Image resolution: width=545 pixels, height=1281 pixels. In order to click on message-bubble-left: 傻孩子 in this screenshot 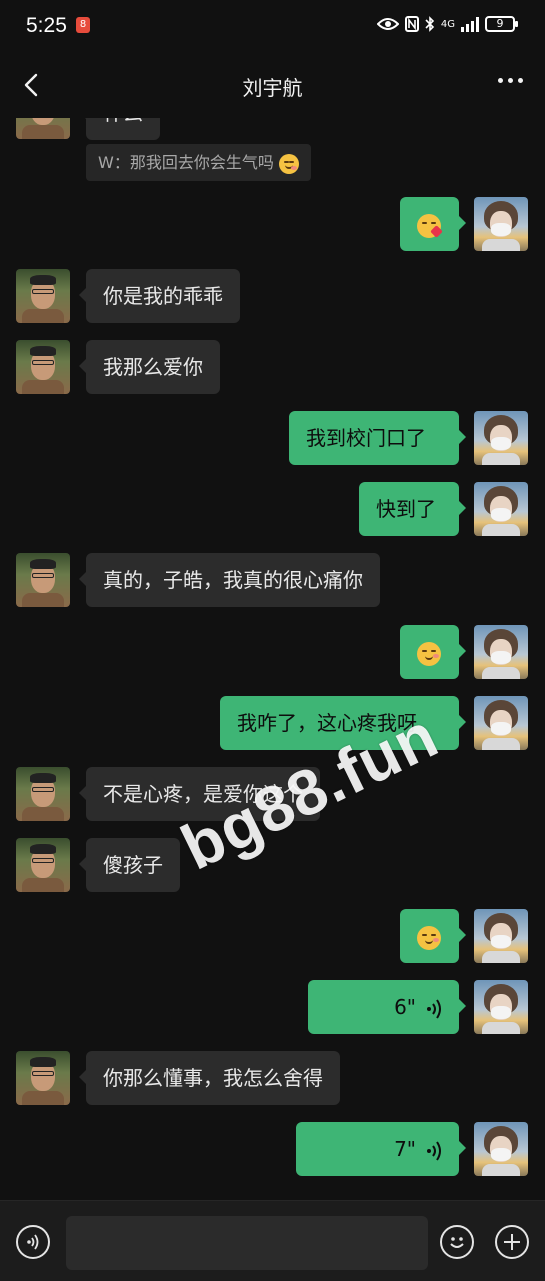, I will do `click(129, 865)`.